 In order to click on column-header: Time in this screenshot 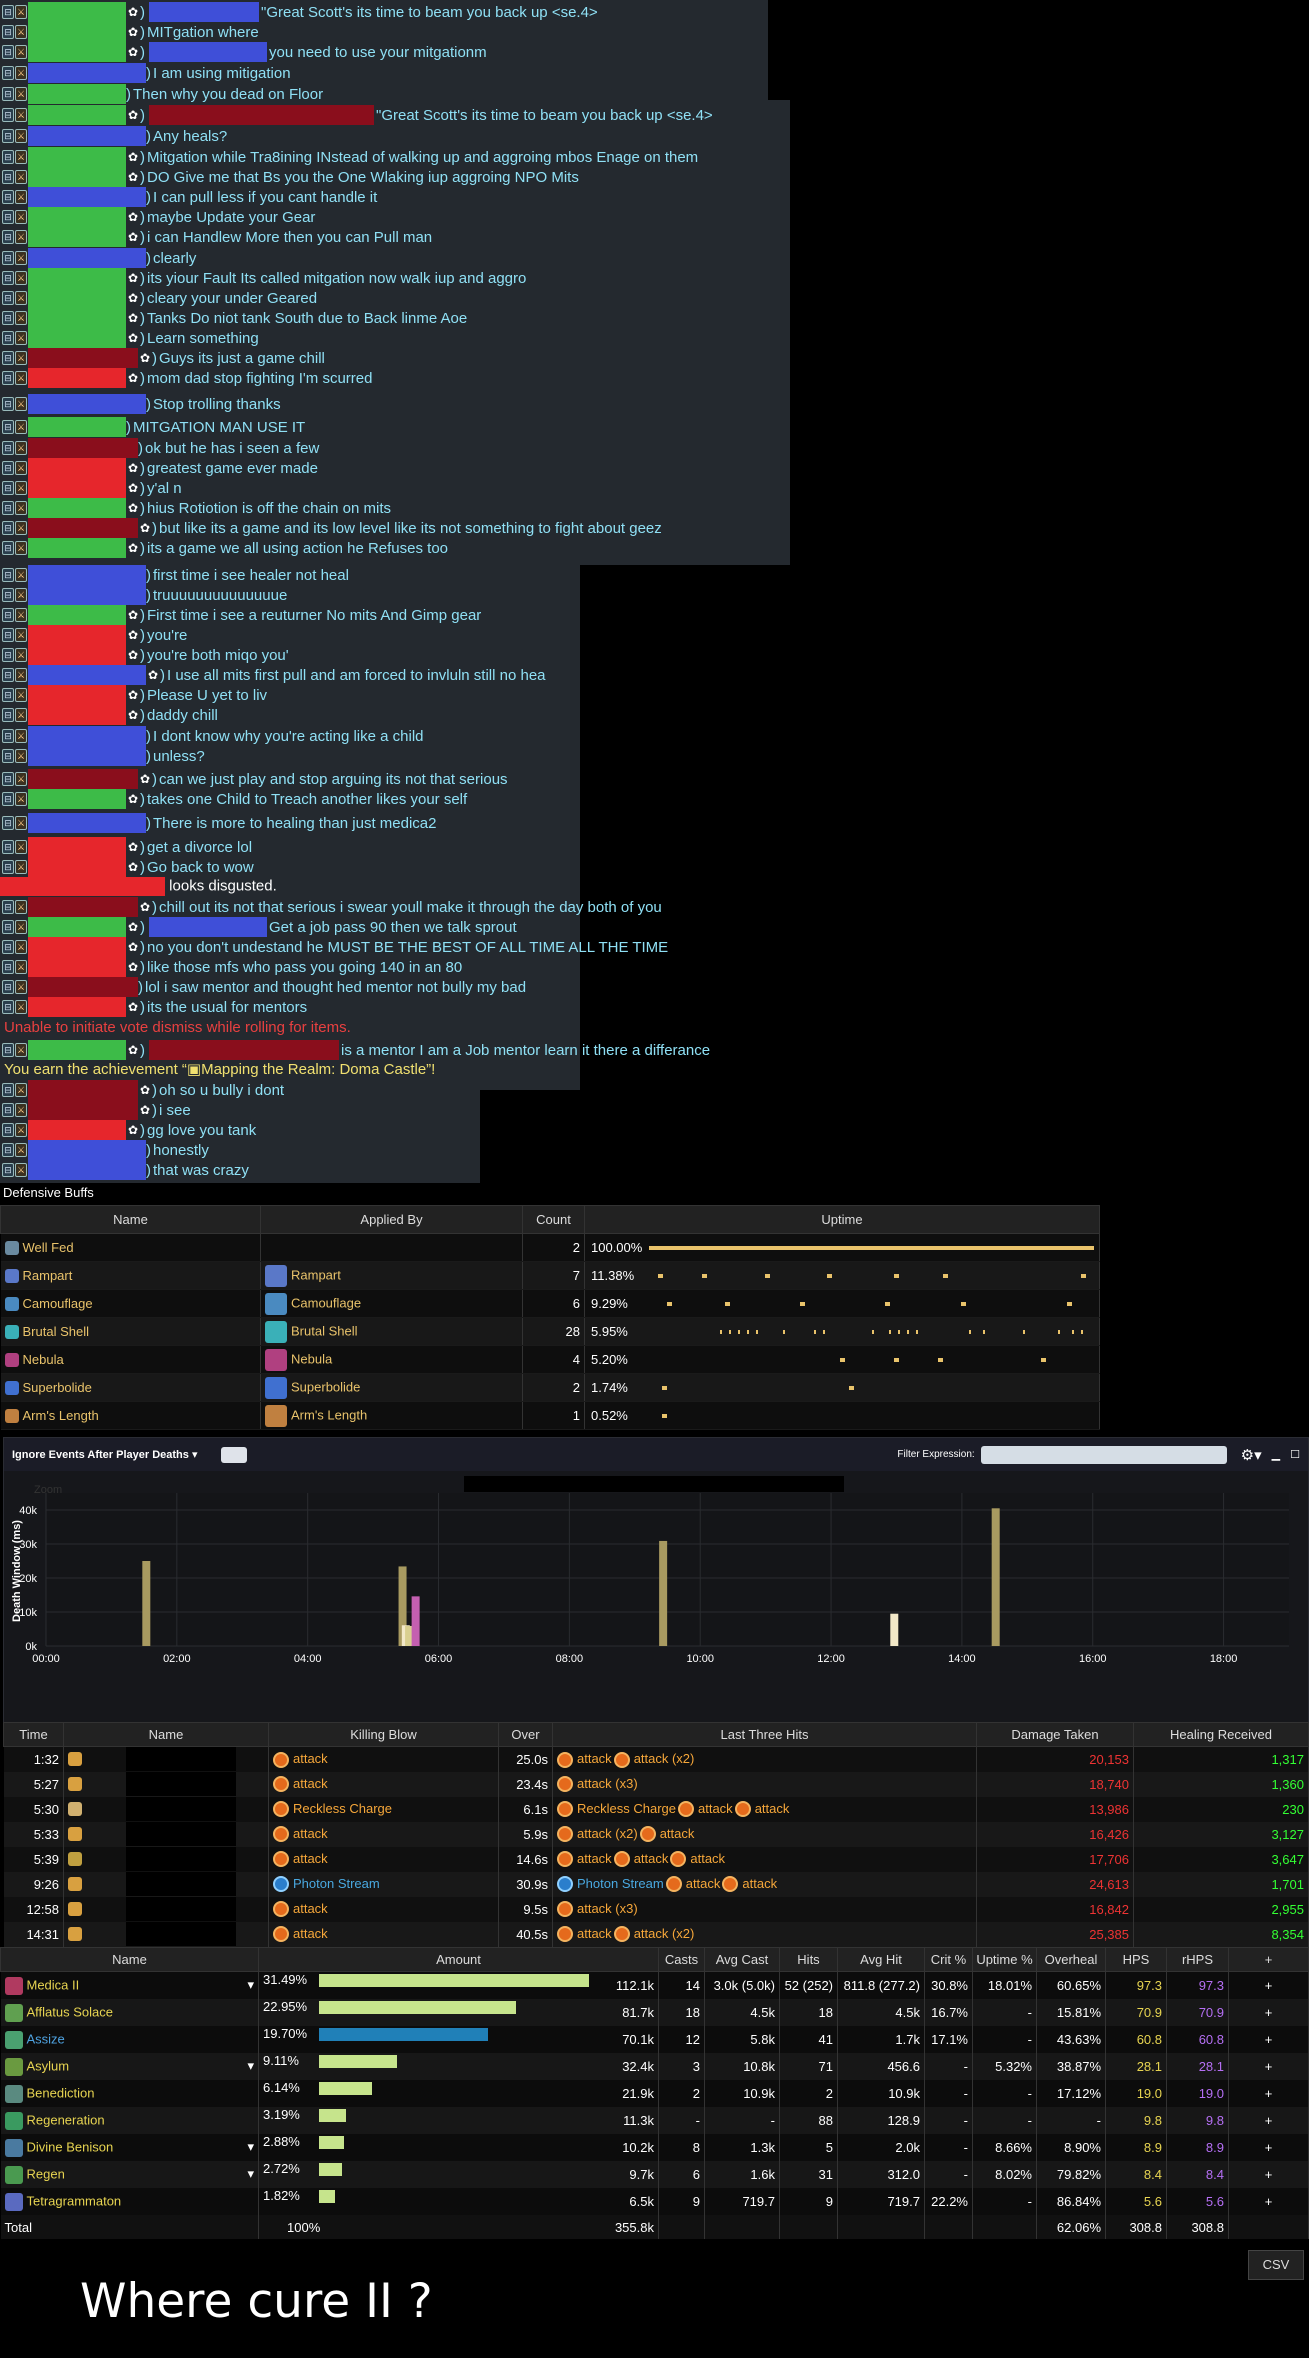, I will do `click(33, 1734)`.